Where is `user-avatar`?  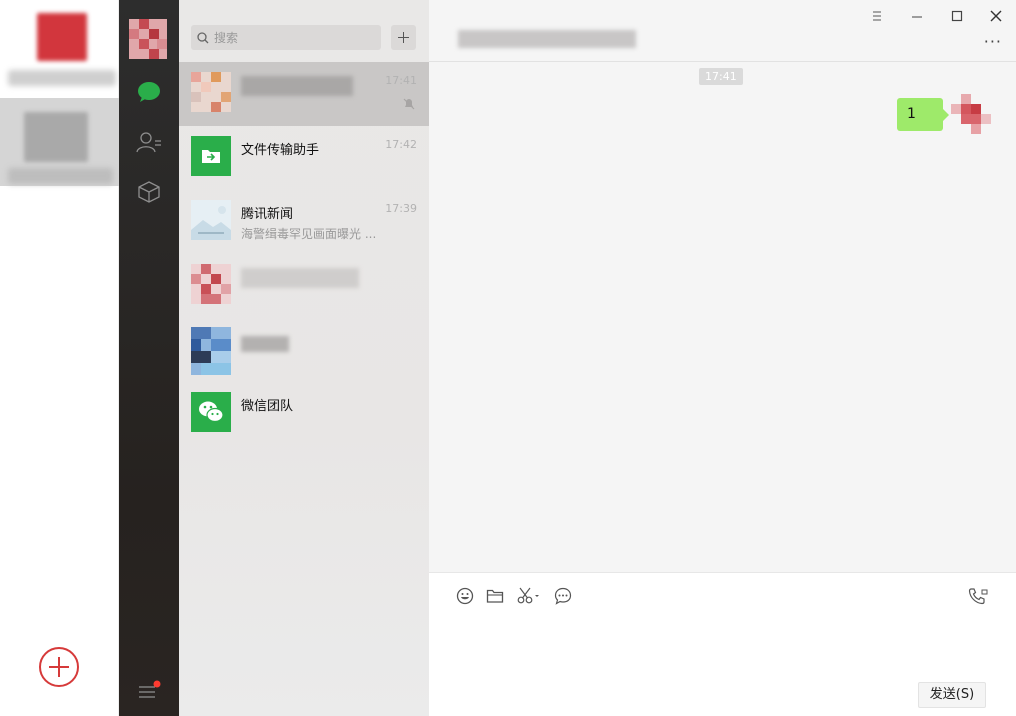 user-avatar is located at coordinates (148, 39).